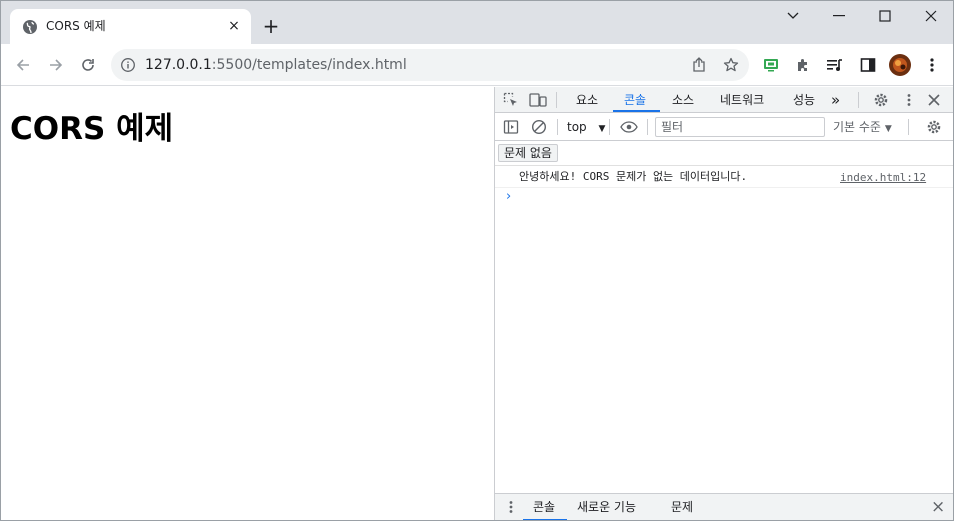 Image resolution: width=954 pixels, height=521 pixels. I want to click on url-host: 127.0.0.1, so click(178, 65).